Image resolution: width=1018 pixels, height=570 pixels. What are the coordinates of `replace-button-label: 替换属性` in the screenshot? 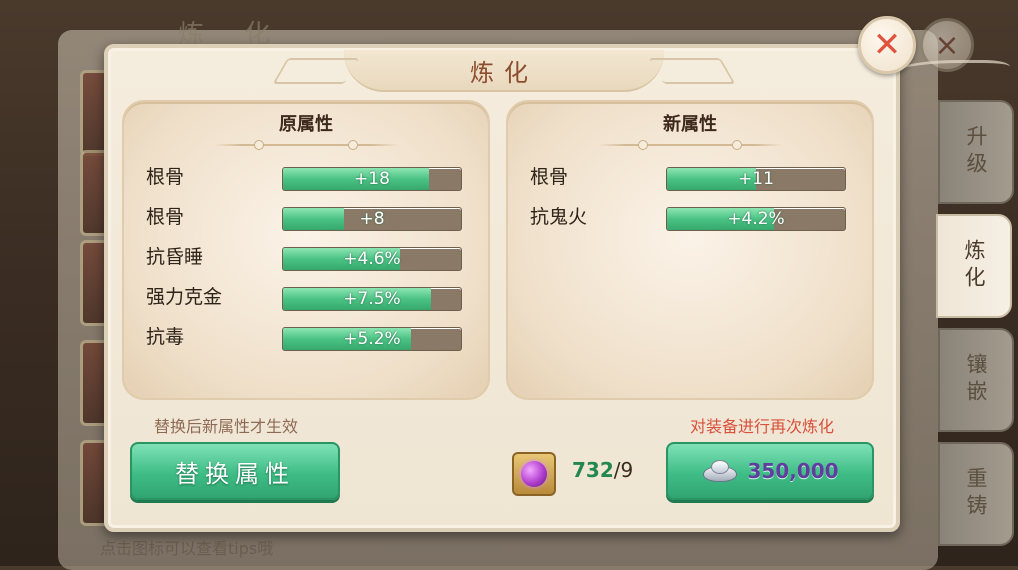 It's located at (235, 473).